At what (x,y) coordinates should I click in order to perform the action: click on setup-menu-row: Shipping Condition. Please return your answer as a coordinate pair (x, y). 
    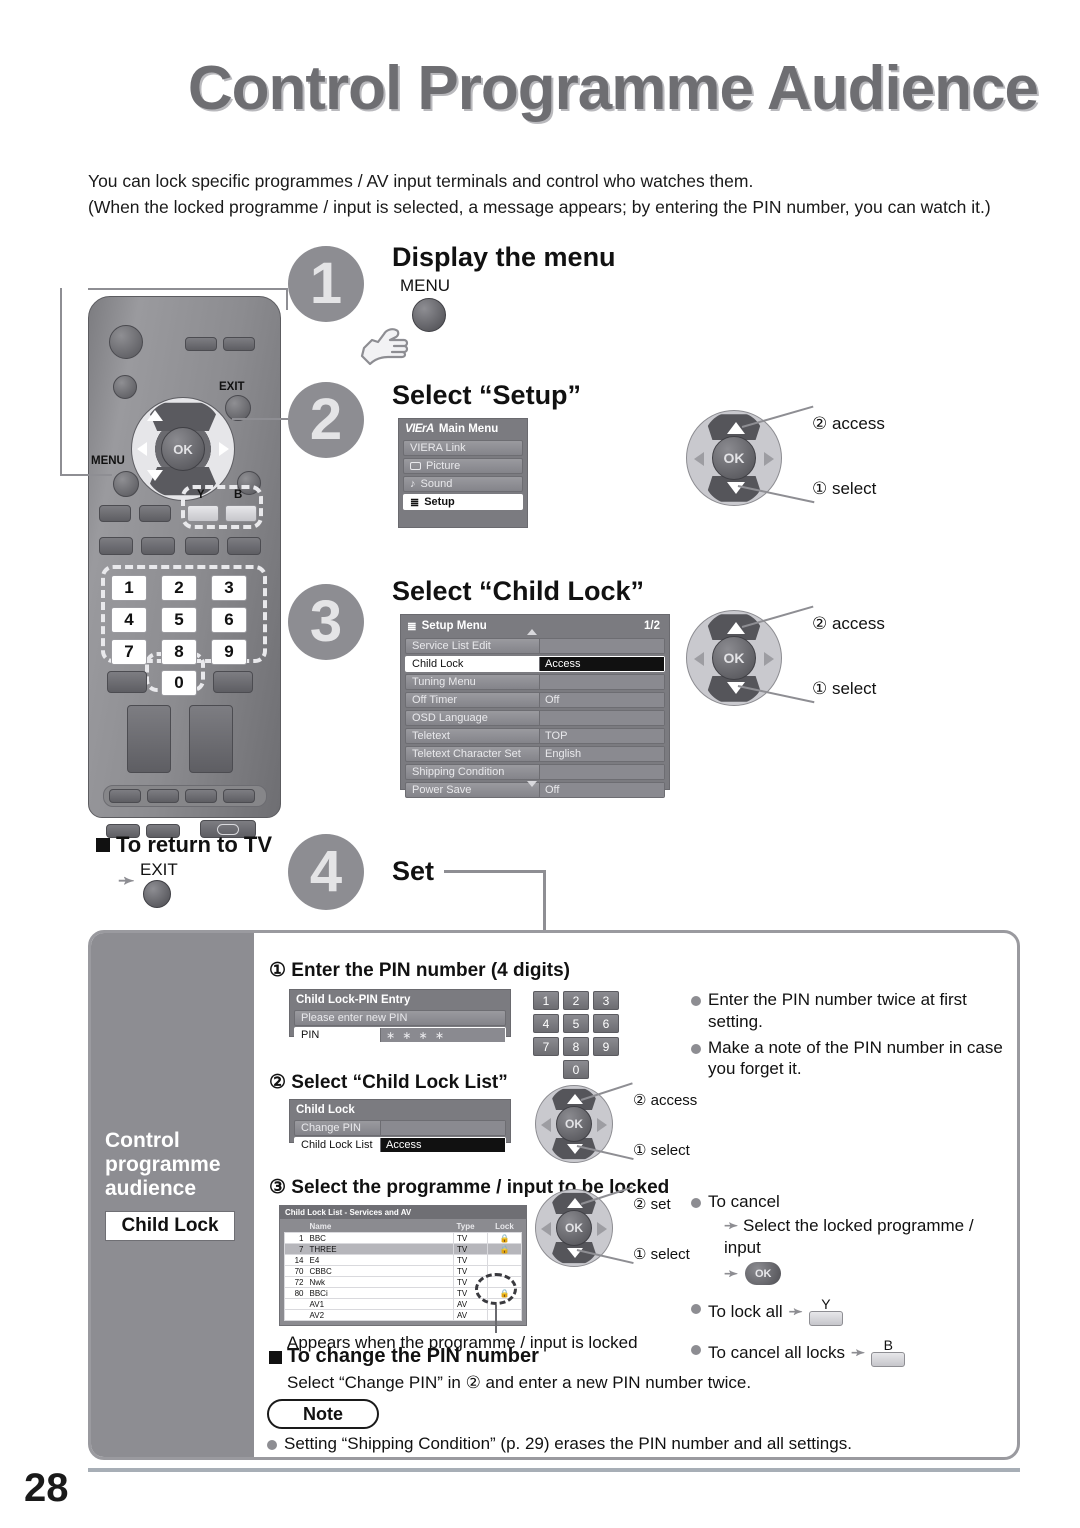
    Looking at the image, I should click on (535, 772).